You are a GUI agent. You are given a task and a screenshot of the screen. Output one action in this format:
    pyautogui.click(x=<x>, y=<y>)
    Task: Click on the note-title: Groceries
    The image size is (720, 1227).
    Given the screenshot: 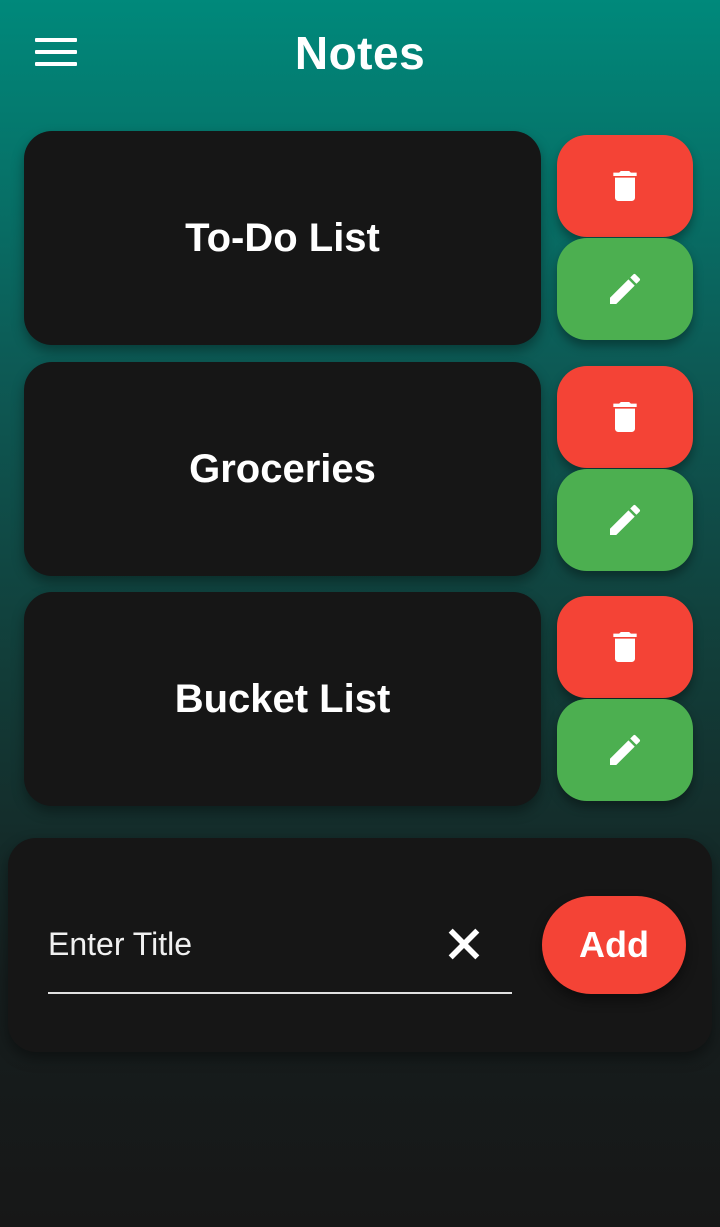 What is the action you would take?
    pyautogui.click(x=282, y=468)
    